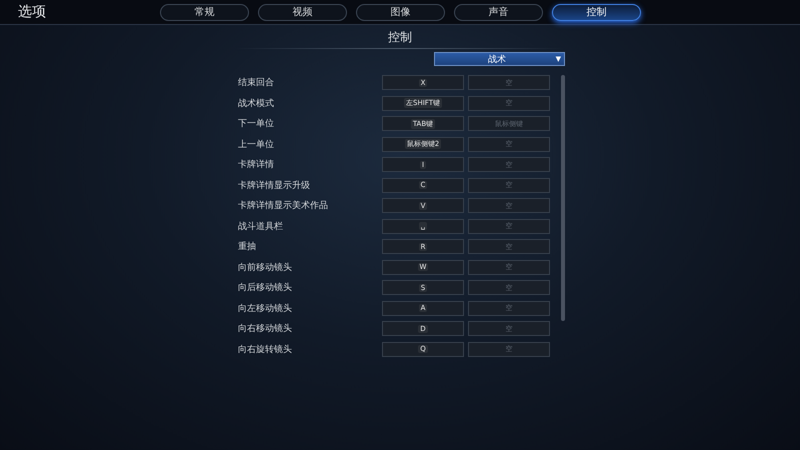 The image size is (800, 450). What do you see at coordinates (274, 186) in the screenshot?
I see `action-label: 卡牌详情显示升级` at bounding box center [274, 186].